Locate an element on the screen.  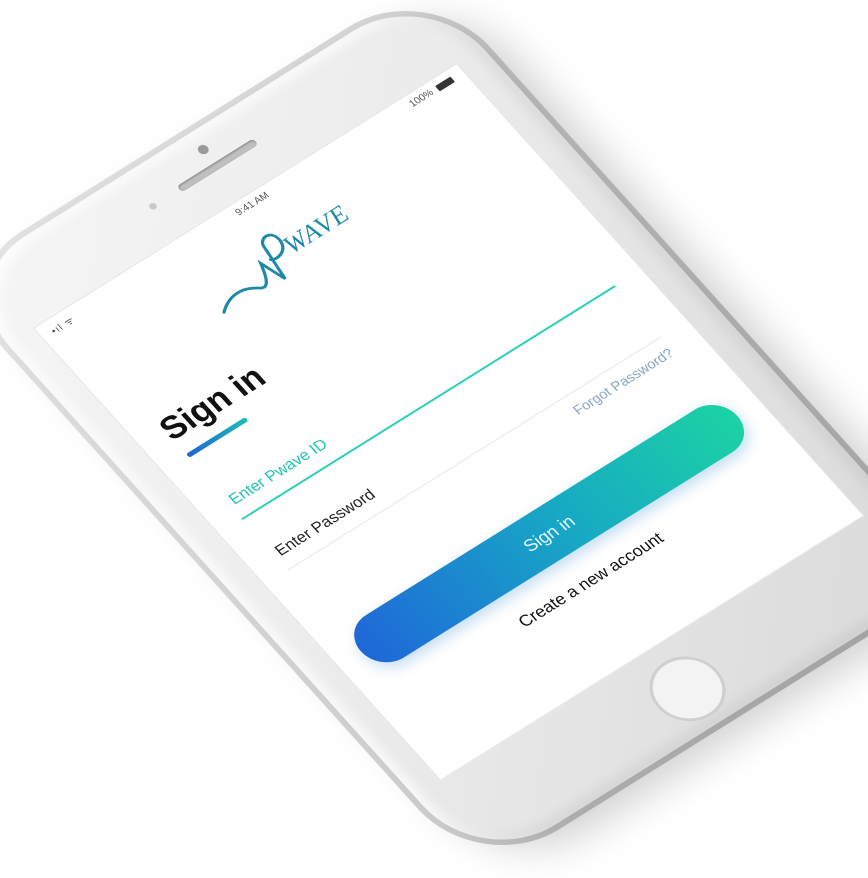
battery-status: 100% is located at coordinates (431, 92).